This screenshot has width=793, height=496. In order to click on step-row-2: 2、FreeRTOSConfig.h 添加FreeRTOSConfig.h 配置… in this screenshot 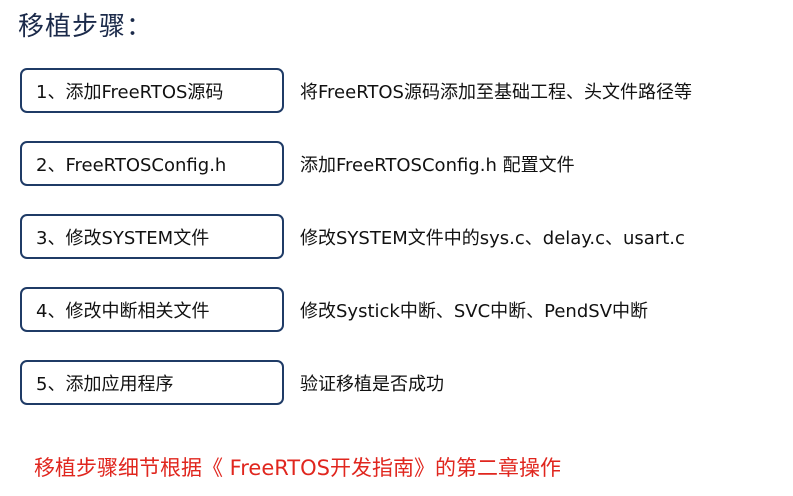, I will do `click(400, 164)`.